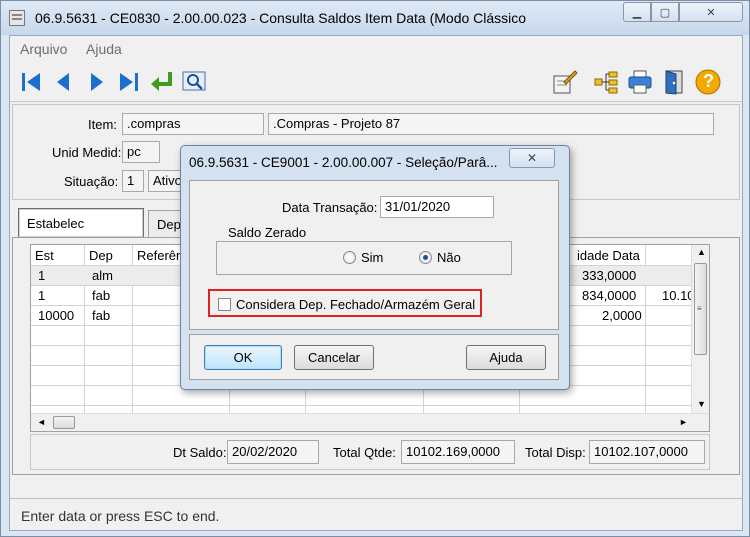  I want to click on print-button, so click(640, 82).